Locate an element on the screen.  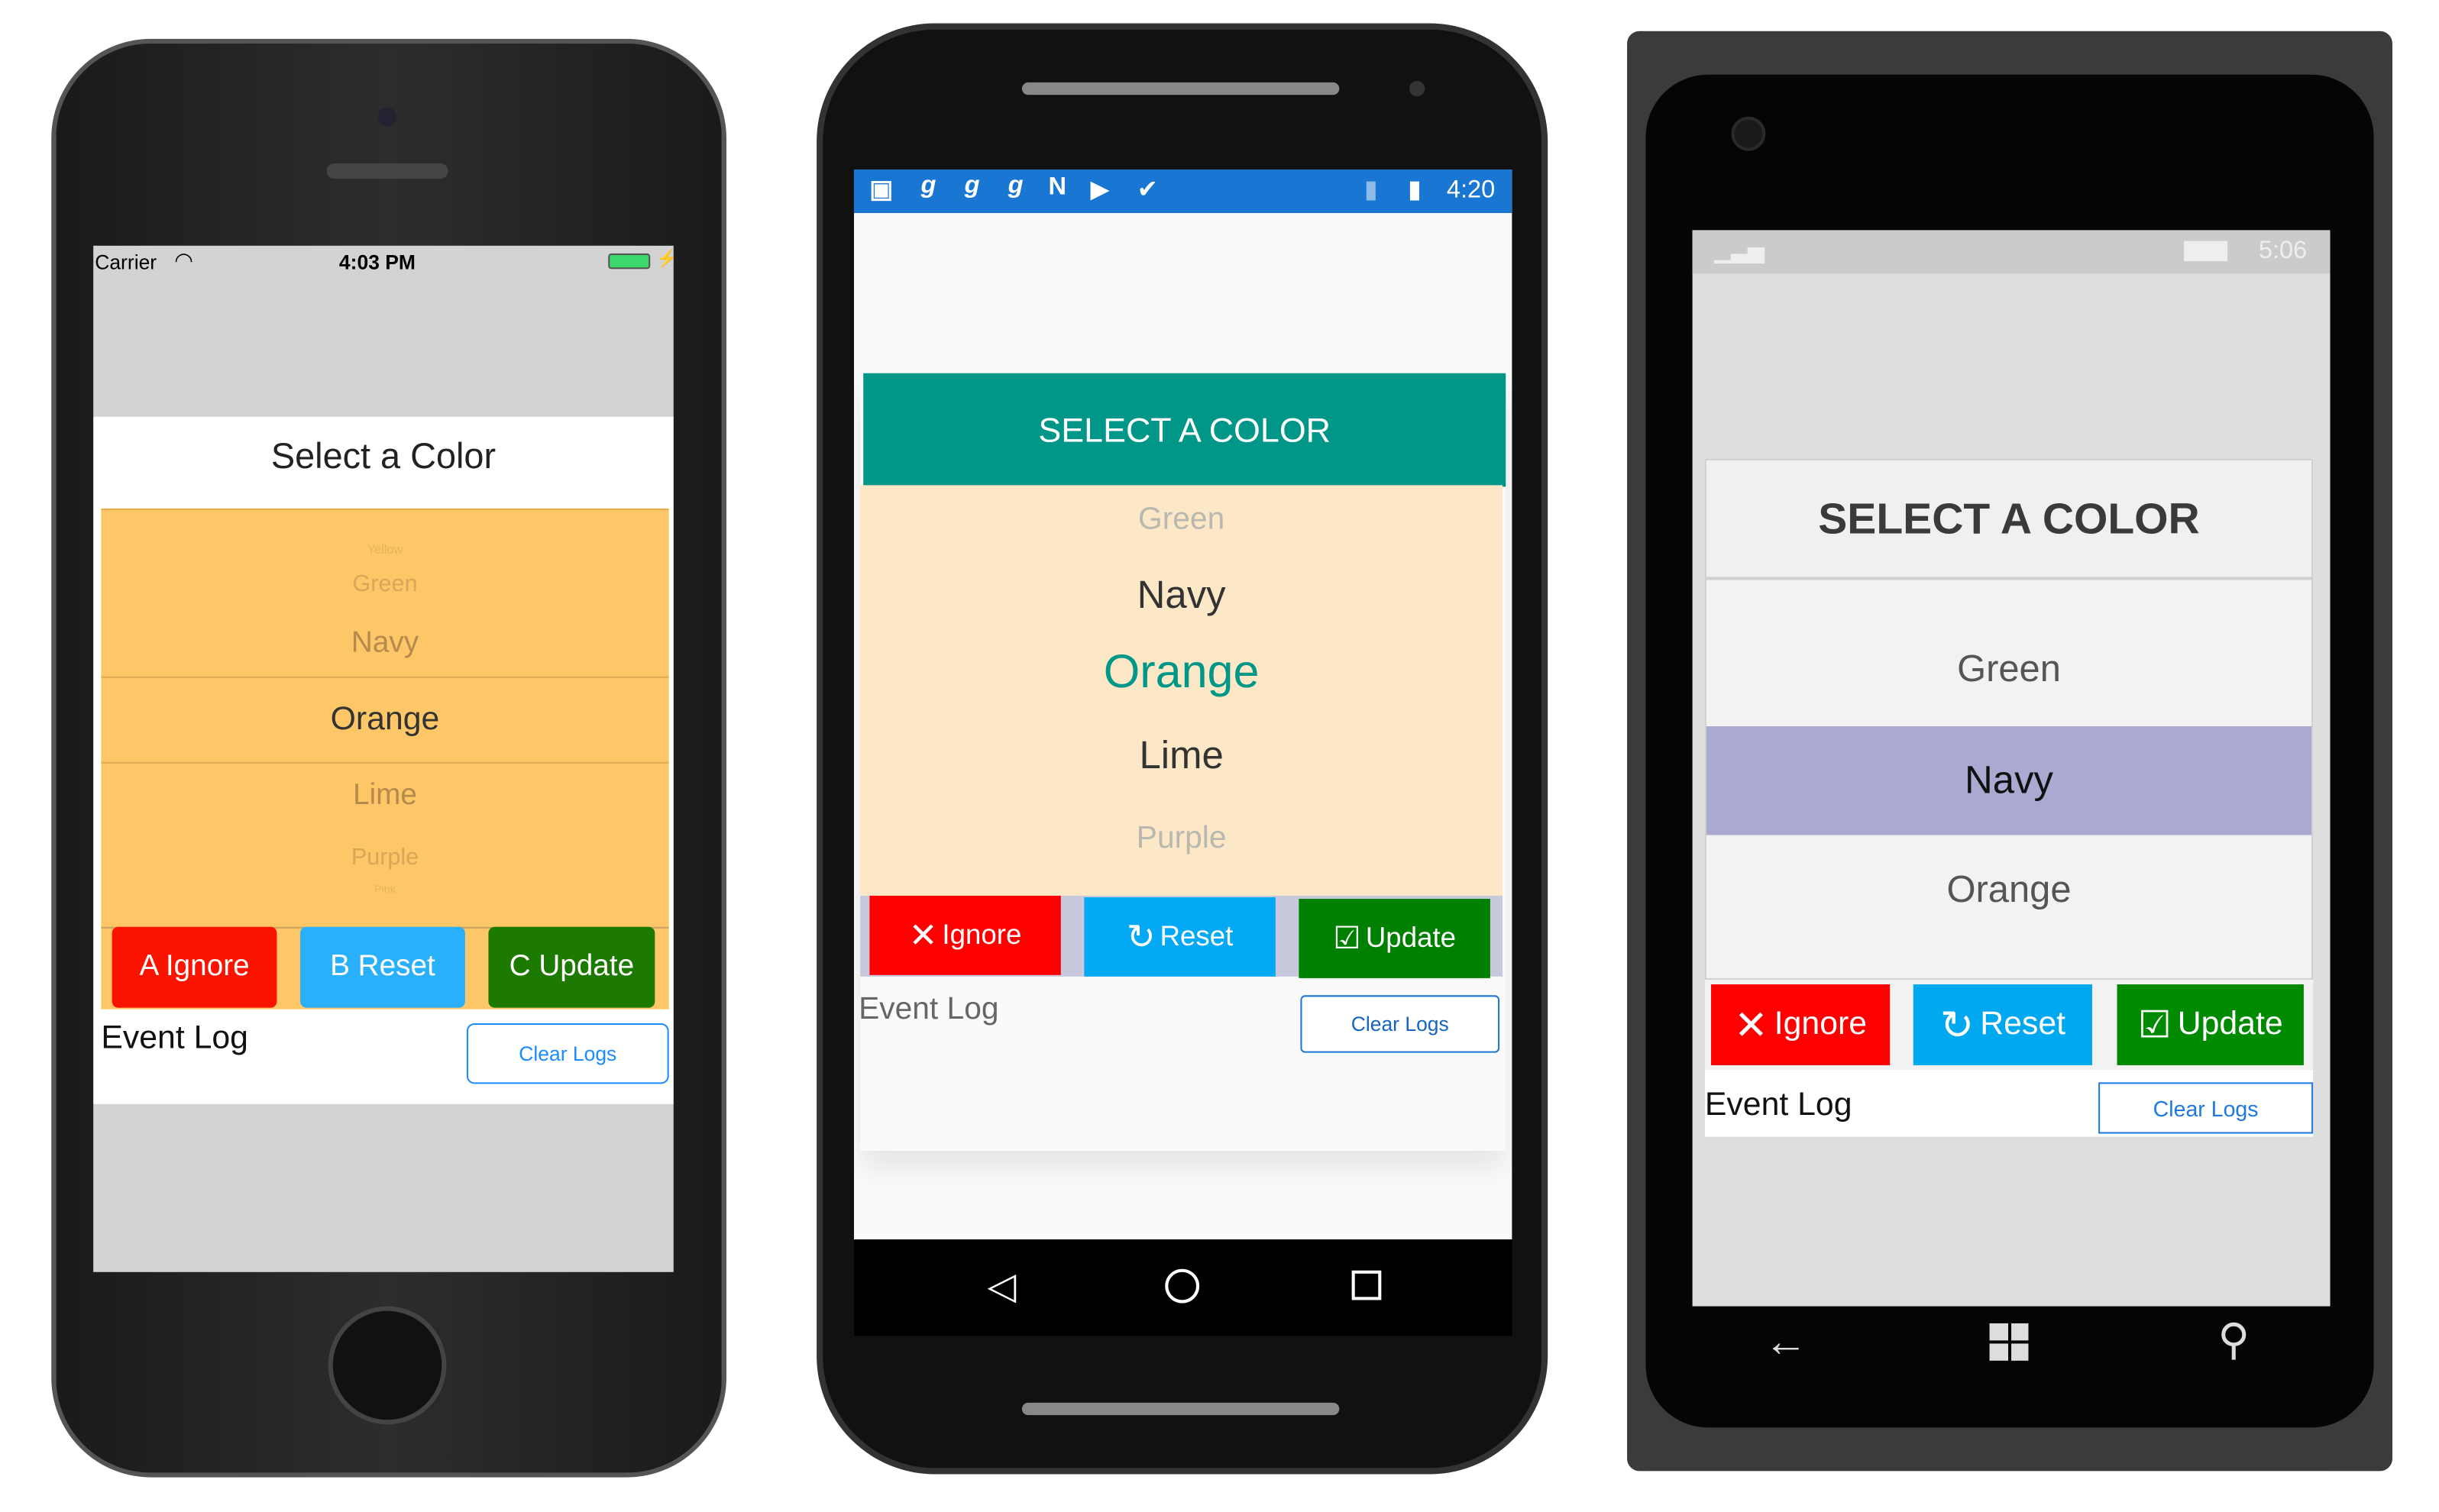
carrier-label: Carrier is located at coordinates (126, 262).